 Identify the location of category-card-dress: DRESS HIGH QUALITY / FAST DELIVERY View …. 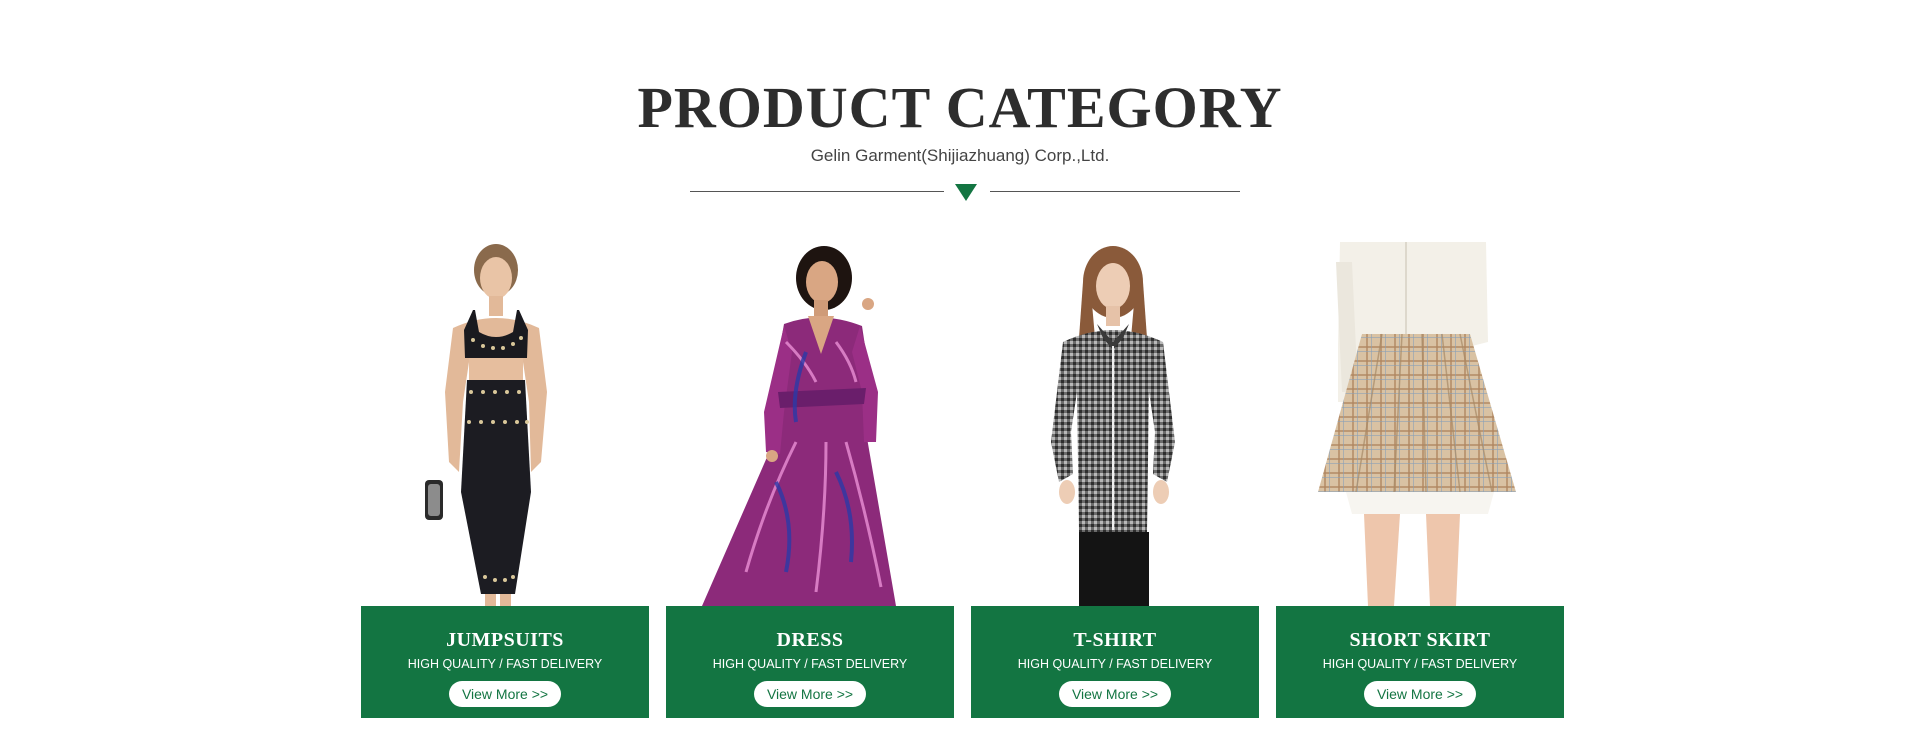
(810, 480).